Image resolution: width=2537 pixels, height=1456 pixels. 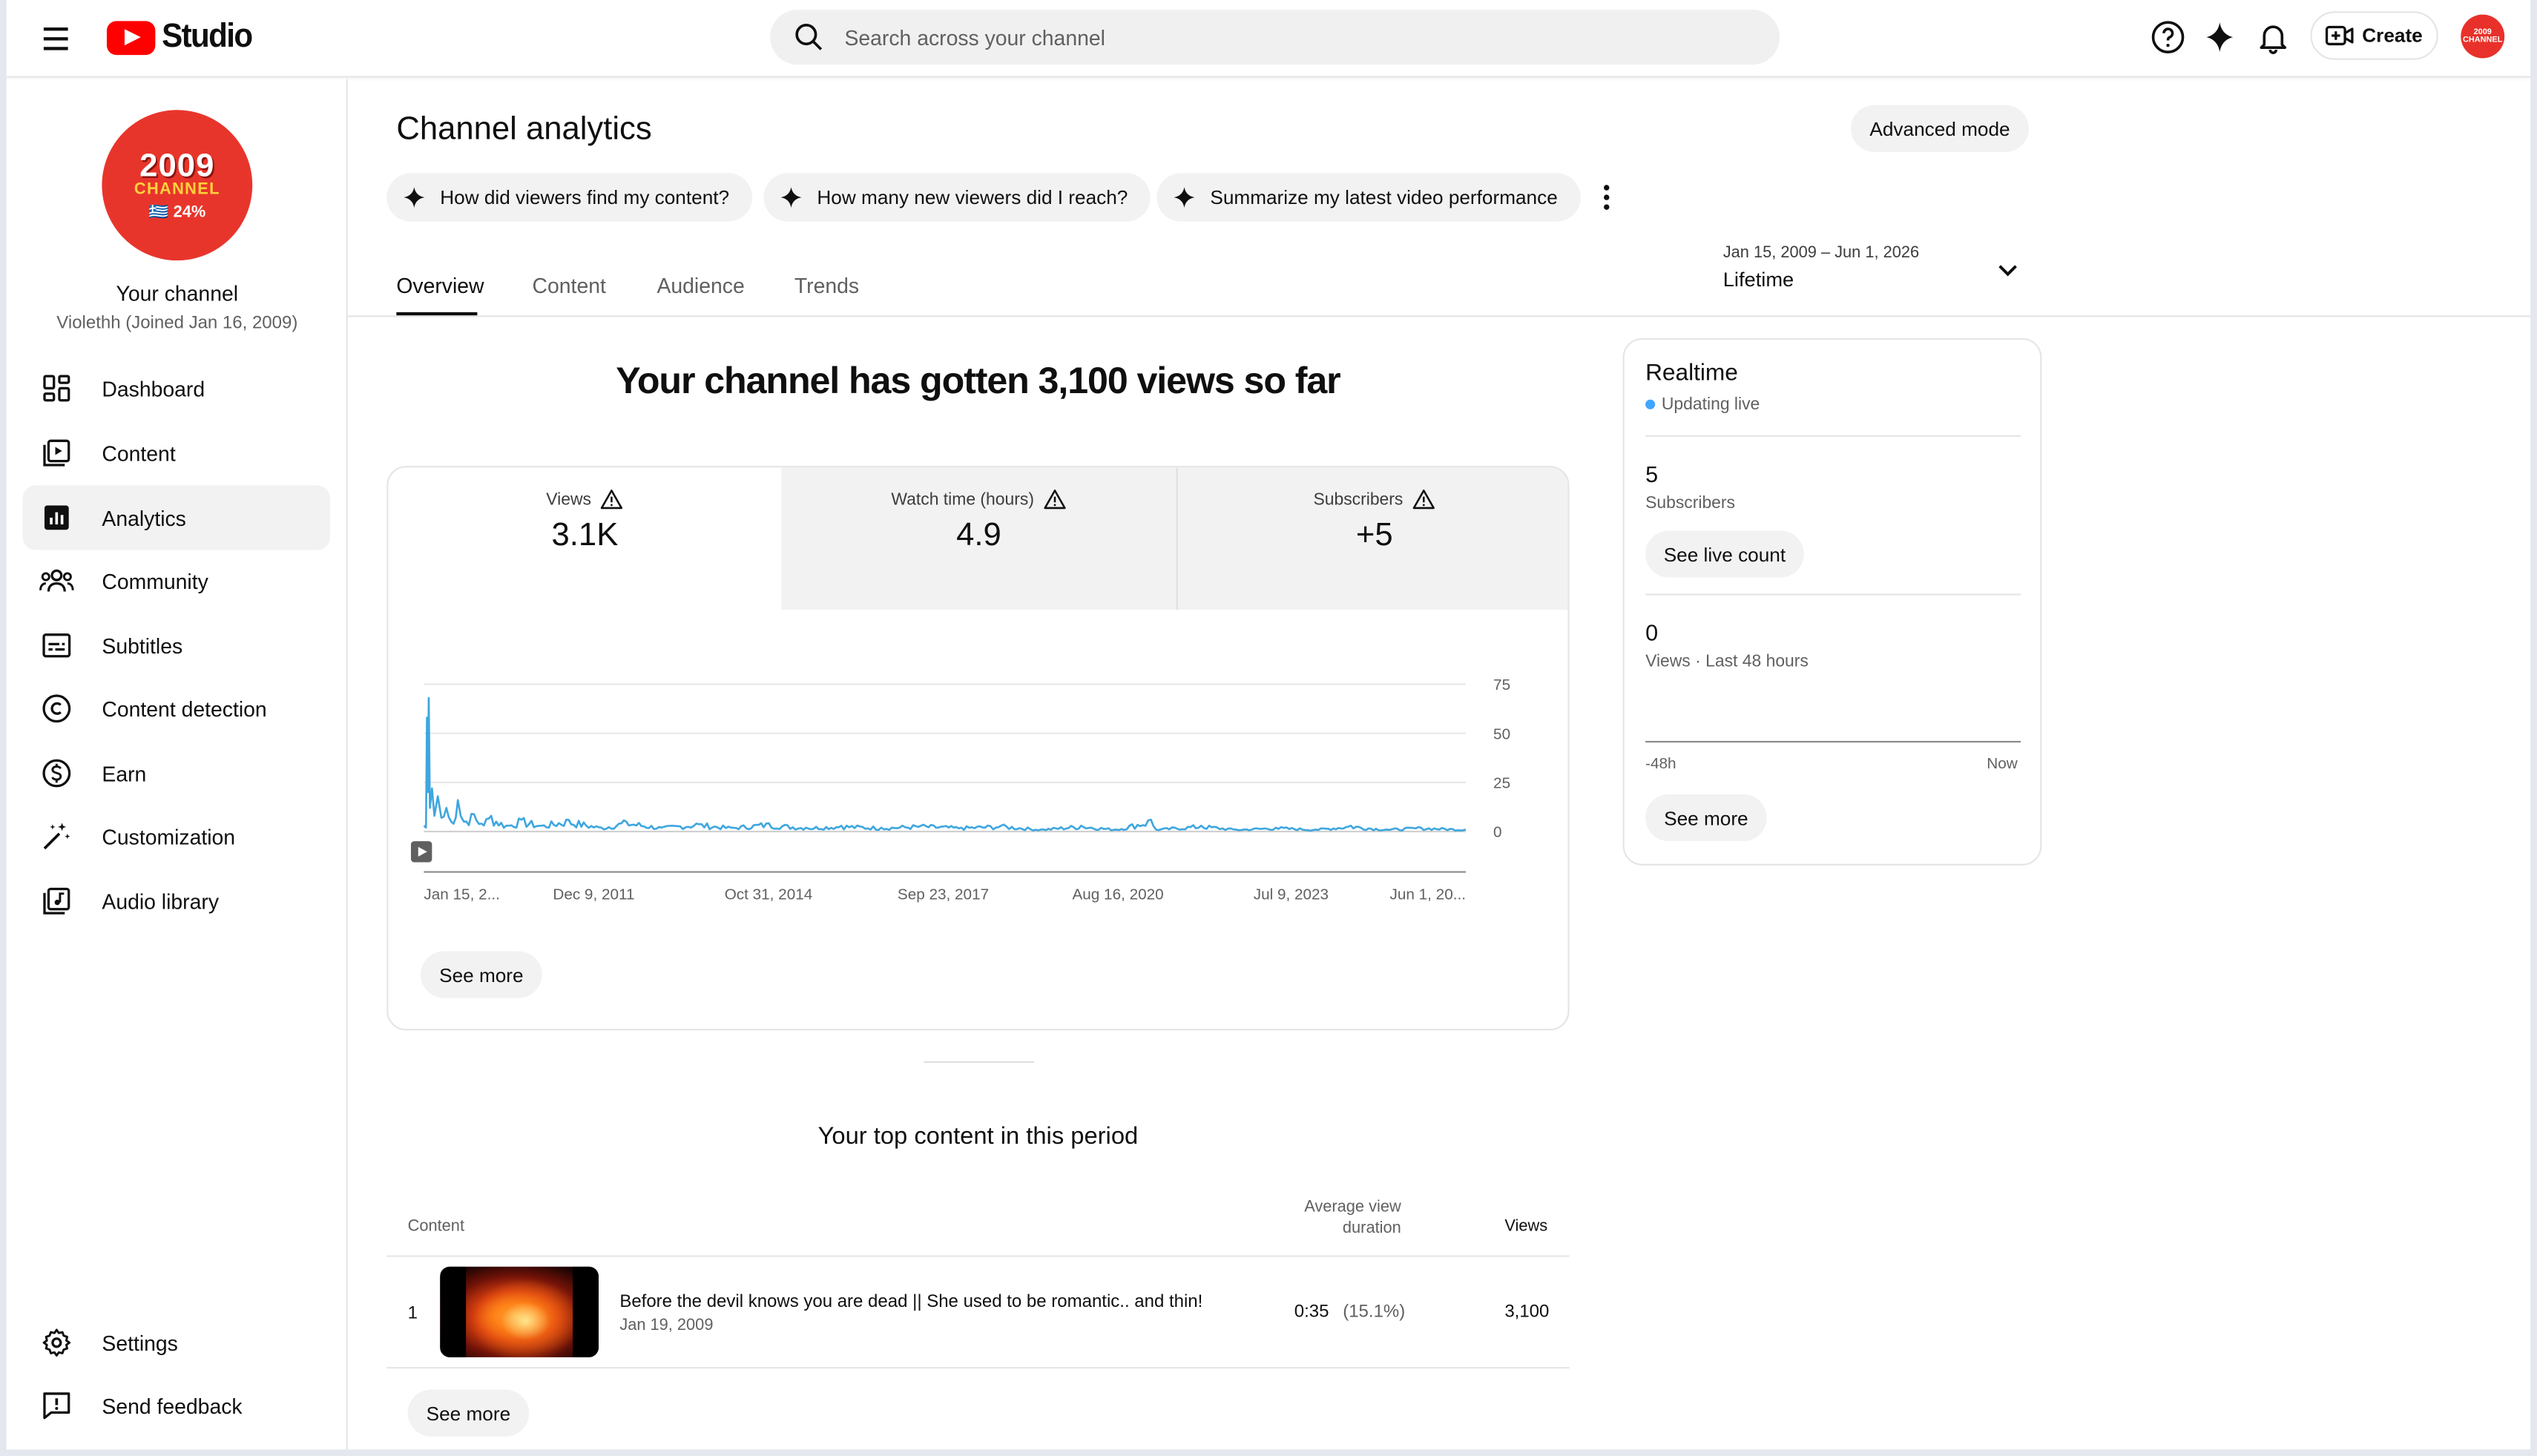 I want to click on sidebar-item-audio-library: Audio library, so click(x=177, y=901).